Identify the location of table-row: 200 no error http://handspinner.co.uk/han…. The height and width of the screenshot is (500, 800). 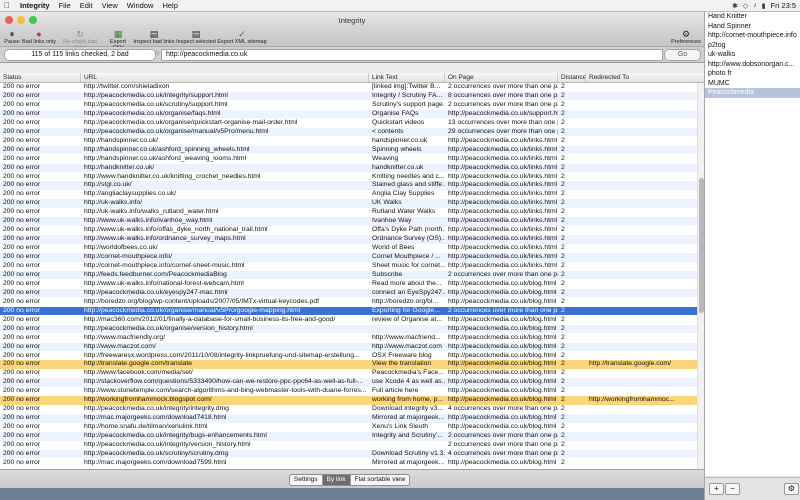
(348, 141).